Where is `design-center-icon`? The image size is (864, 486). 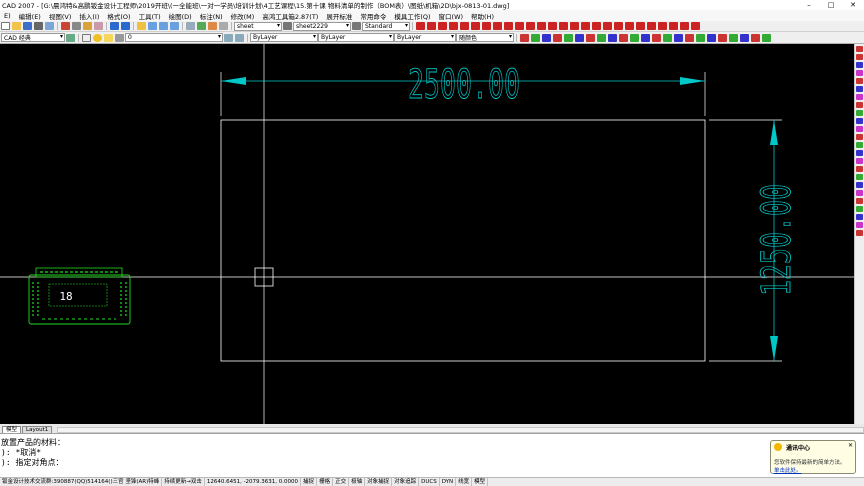 design-center-icon is located at coordinates (201, 26).